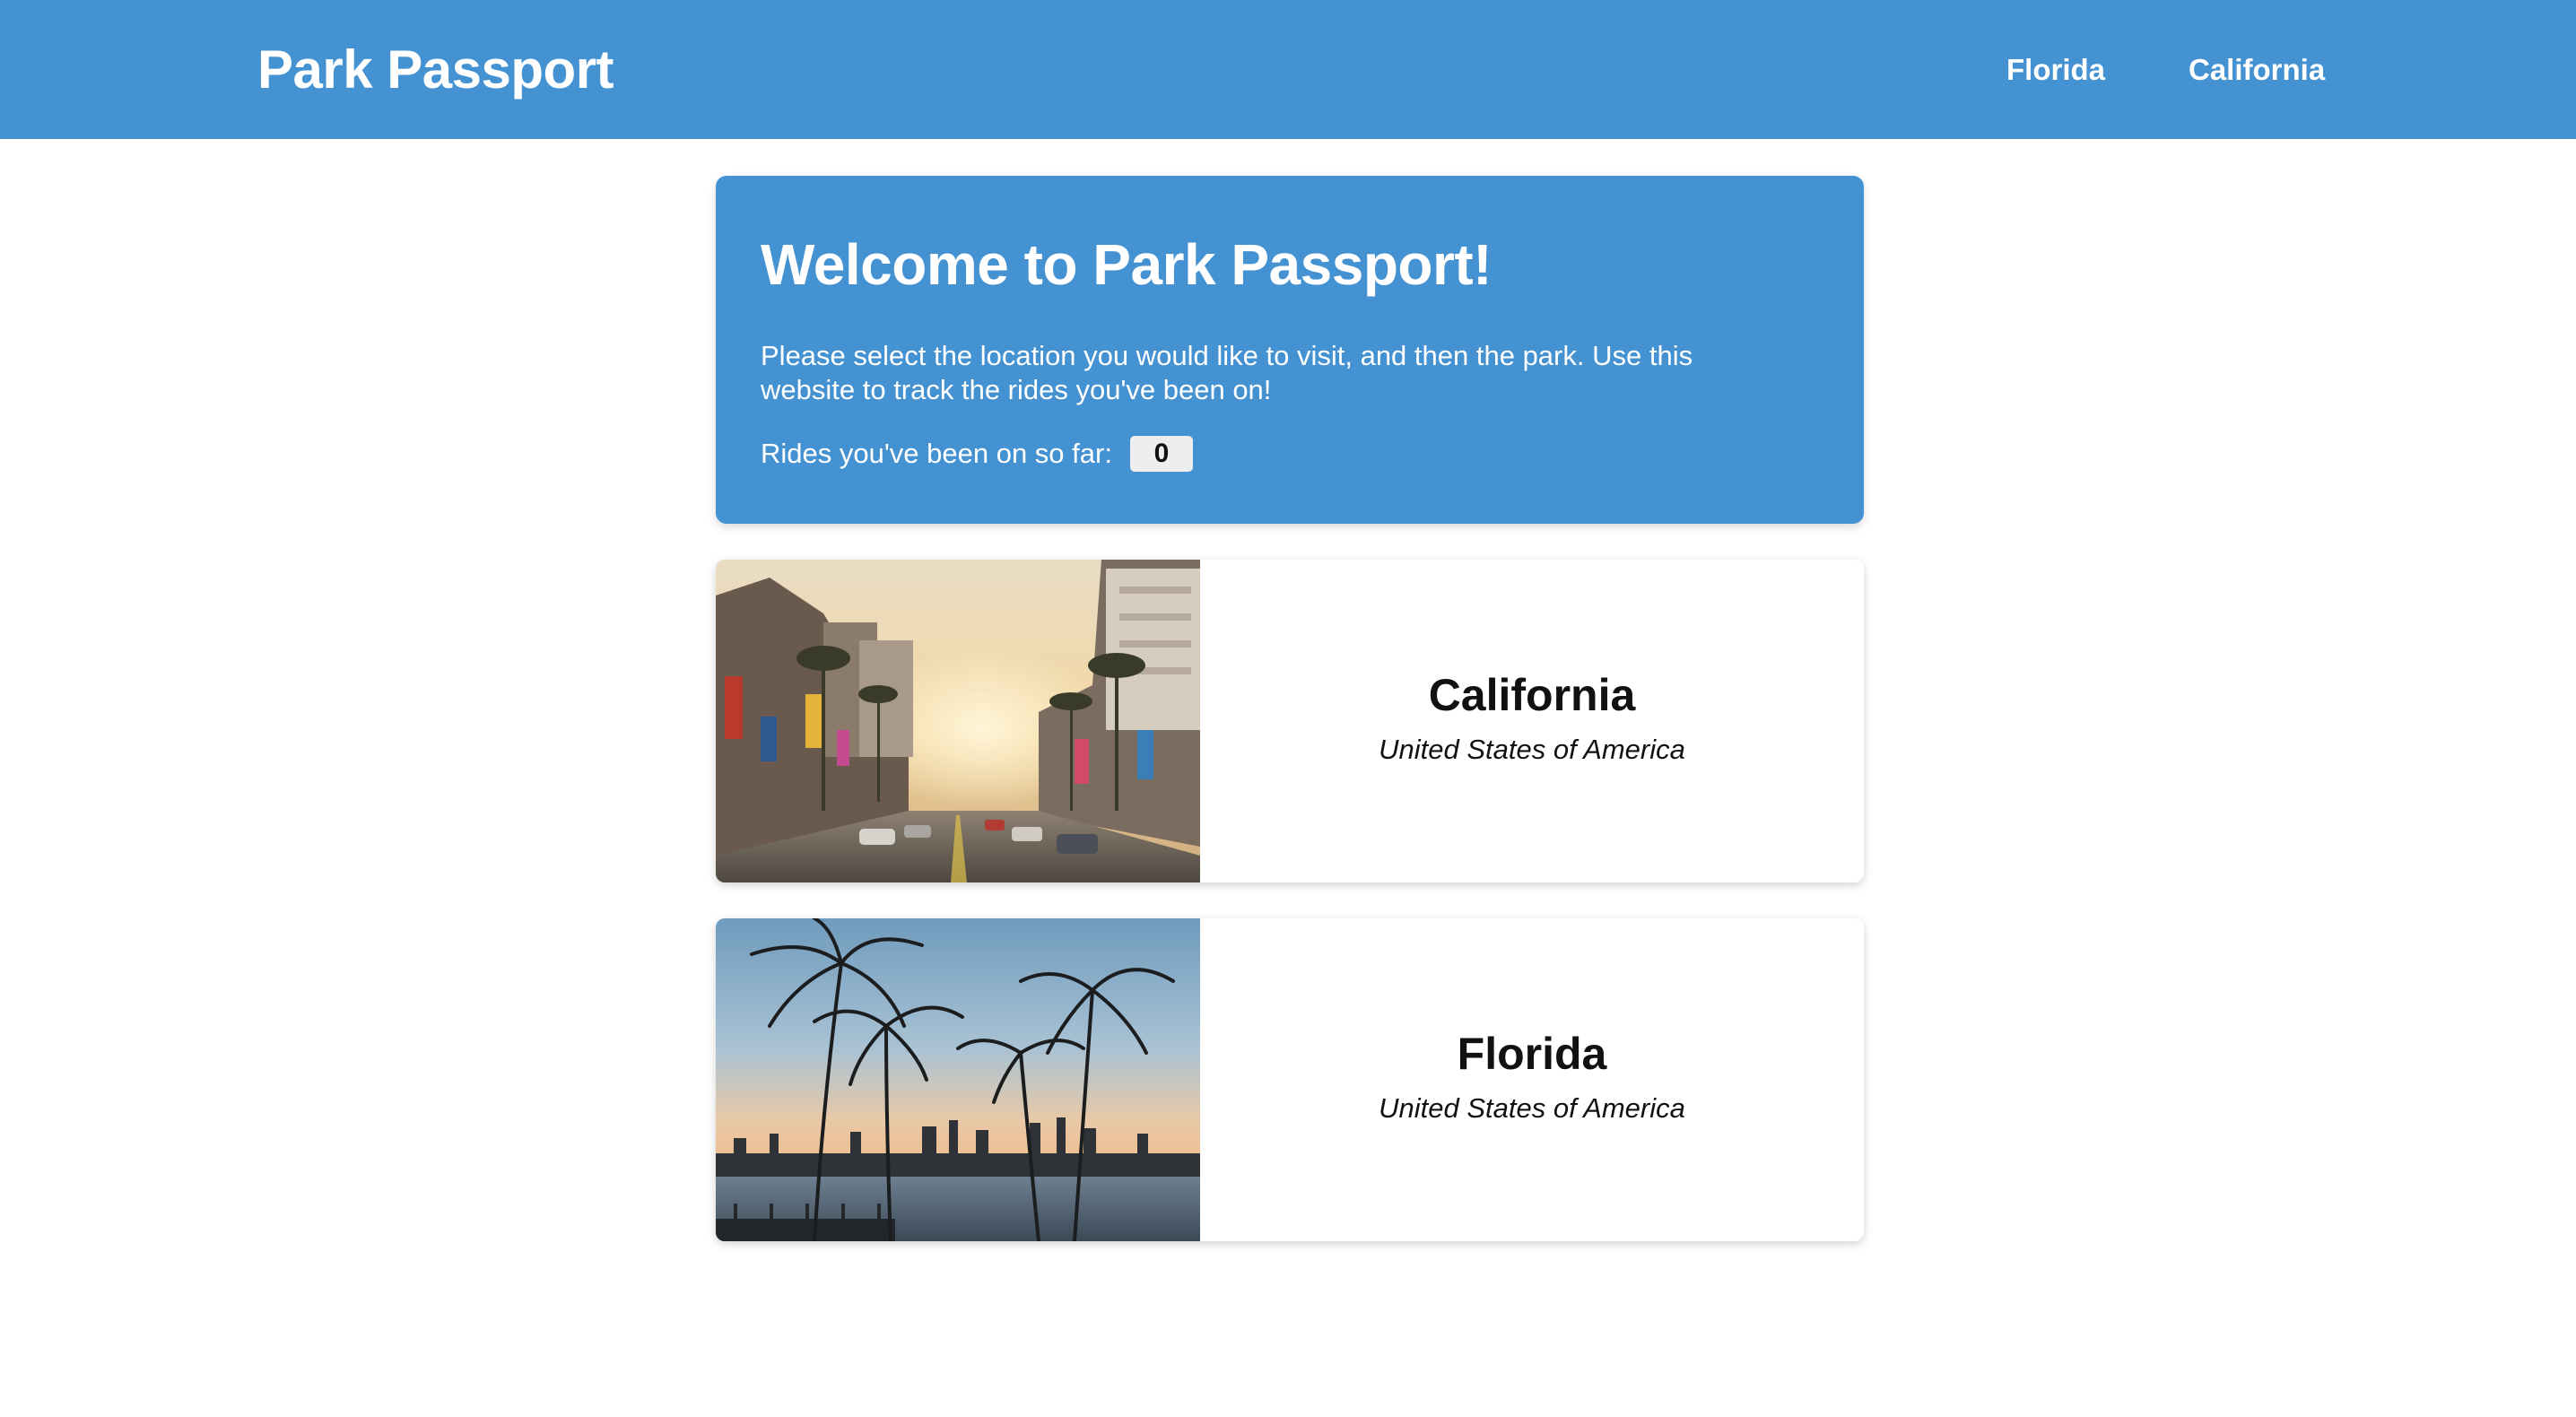  Describe the element at coordinates (936, 453) in the screenshot. I see `rides-counter-label: Rides you've been on so far:` at that location.